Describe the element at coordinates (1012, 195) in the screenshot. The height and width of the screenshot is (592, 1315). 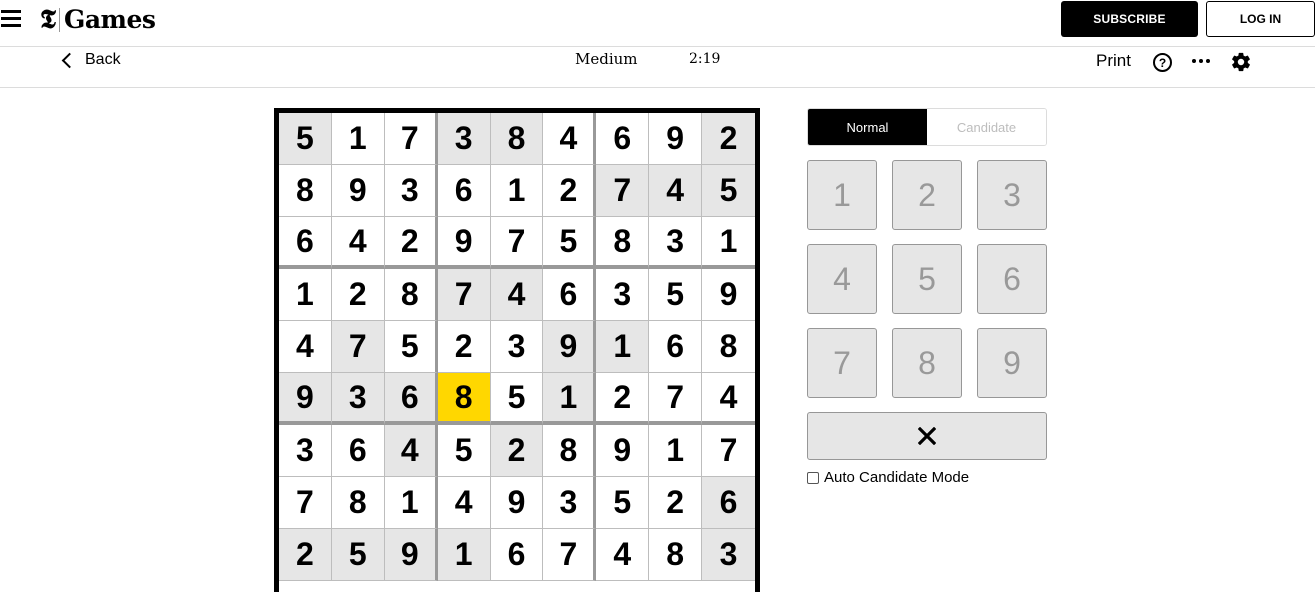
I see `number-key-3: 3` at that location.